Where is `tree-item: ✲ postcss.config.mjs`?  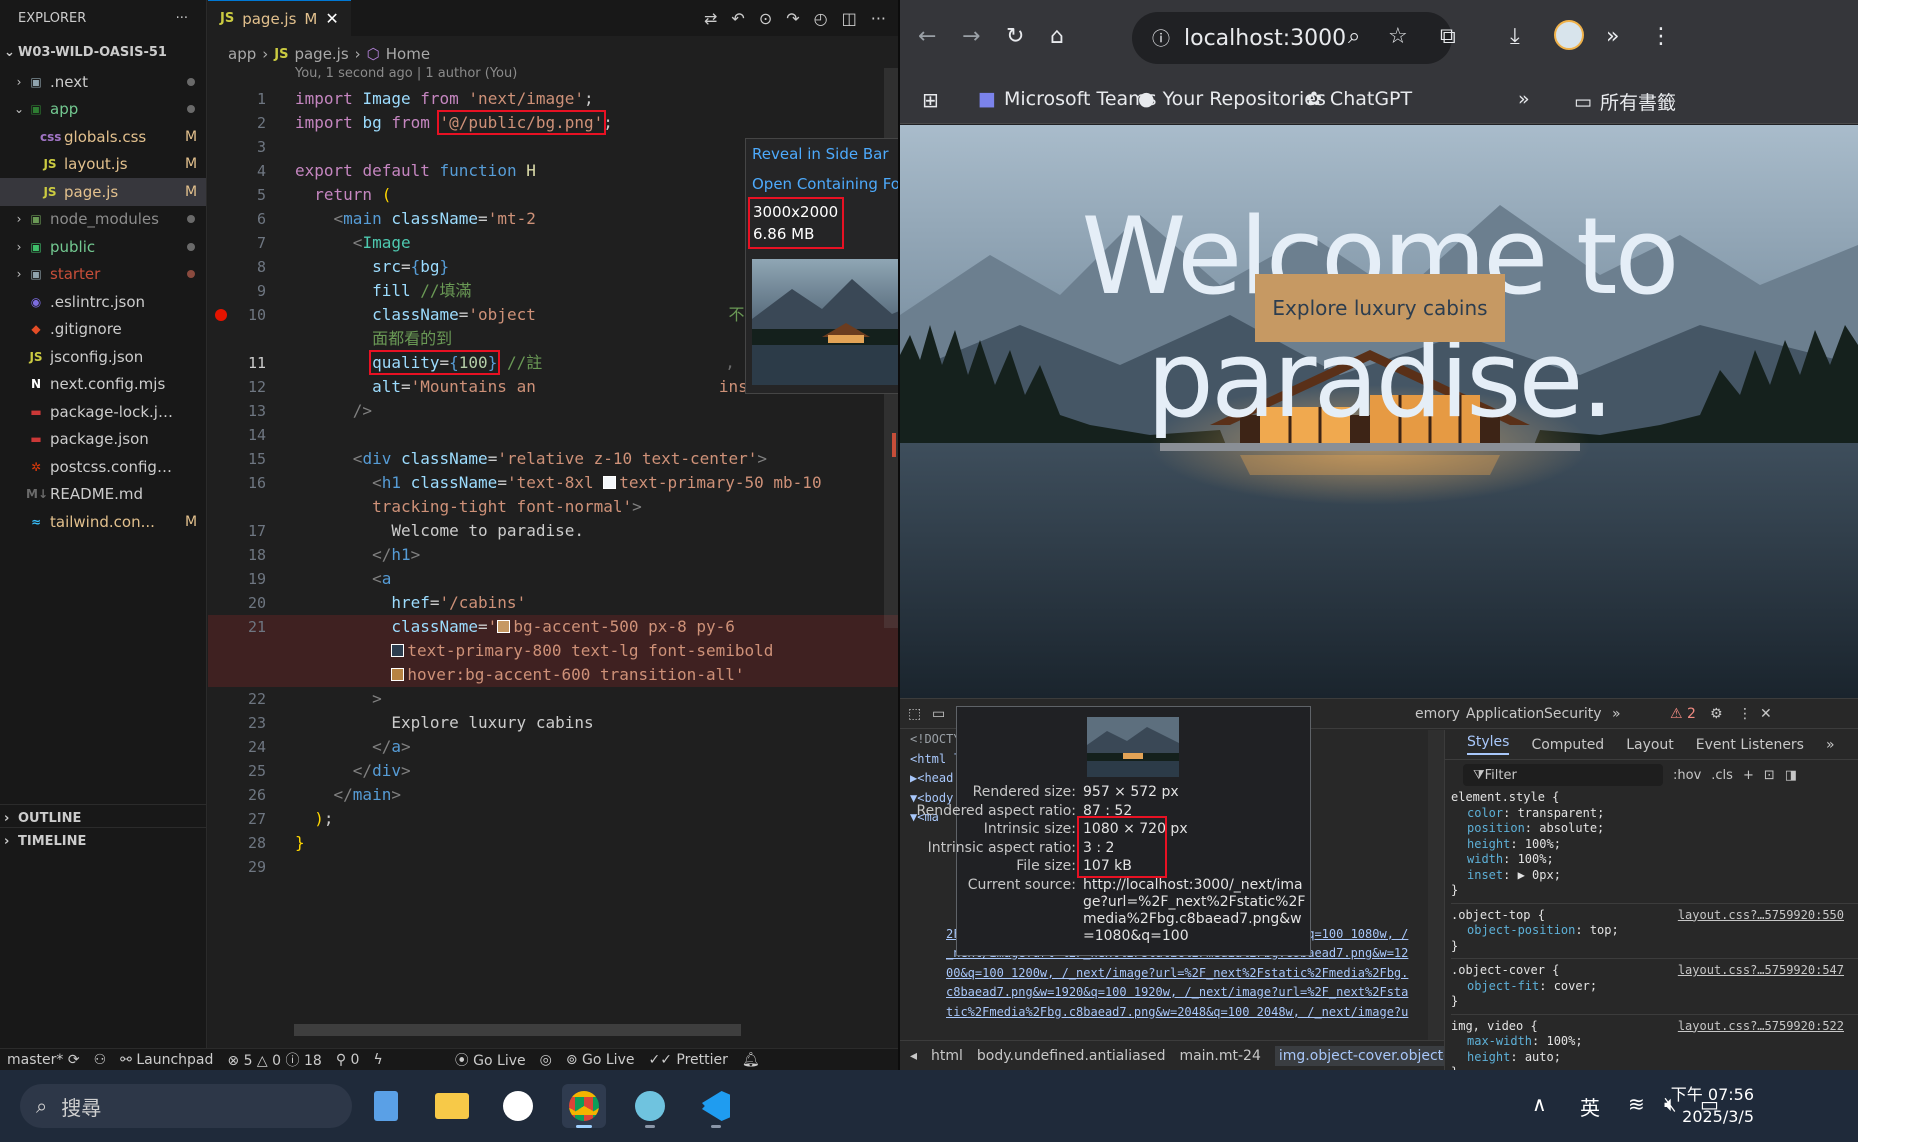
tree-item: ✲ postcss.config.mjs is located at coordinates (103, 467).